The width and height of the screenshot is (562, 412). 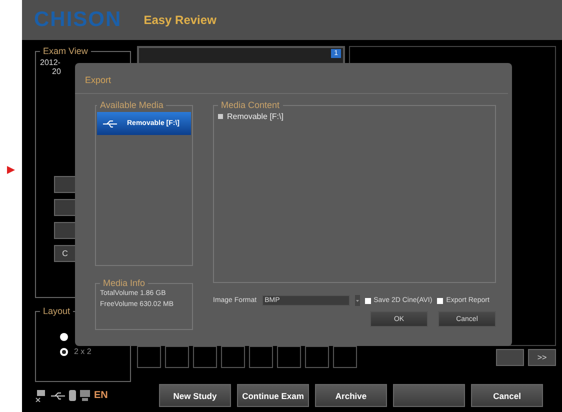 What do you see at coordinates (180, 20) in the screenshot?
I see `app-title: Easy Review` at bounding box center [180, 20].